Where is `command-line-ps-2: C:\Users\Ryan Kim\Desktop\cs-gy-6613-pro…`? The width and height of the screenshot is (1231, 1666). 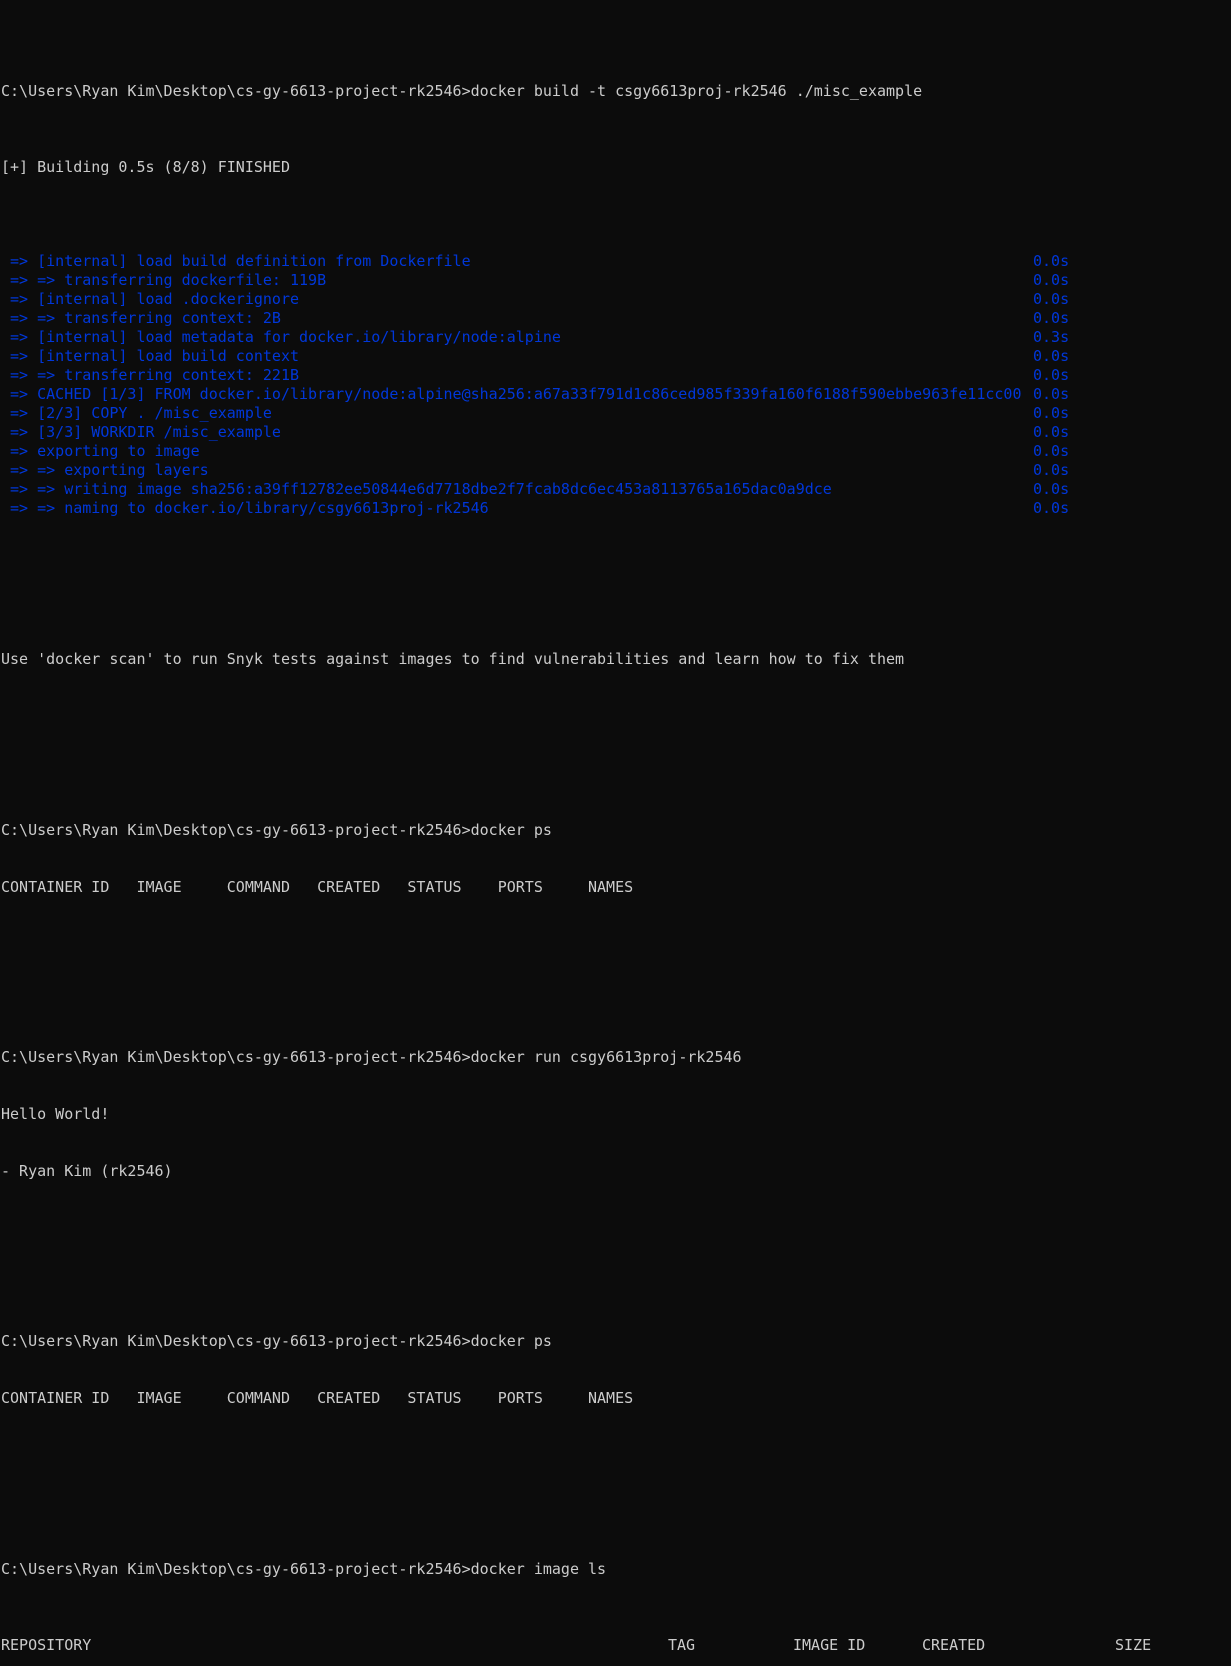 command-line-ps-2: C:\Users\Ryan Kim\Desktop\cs-gy-6613-pro… is located at coordinates (616, 1341).